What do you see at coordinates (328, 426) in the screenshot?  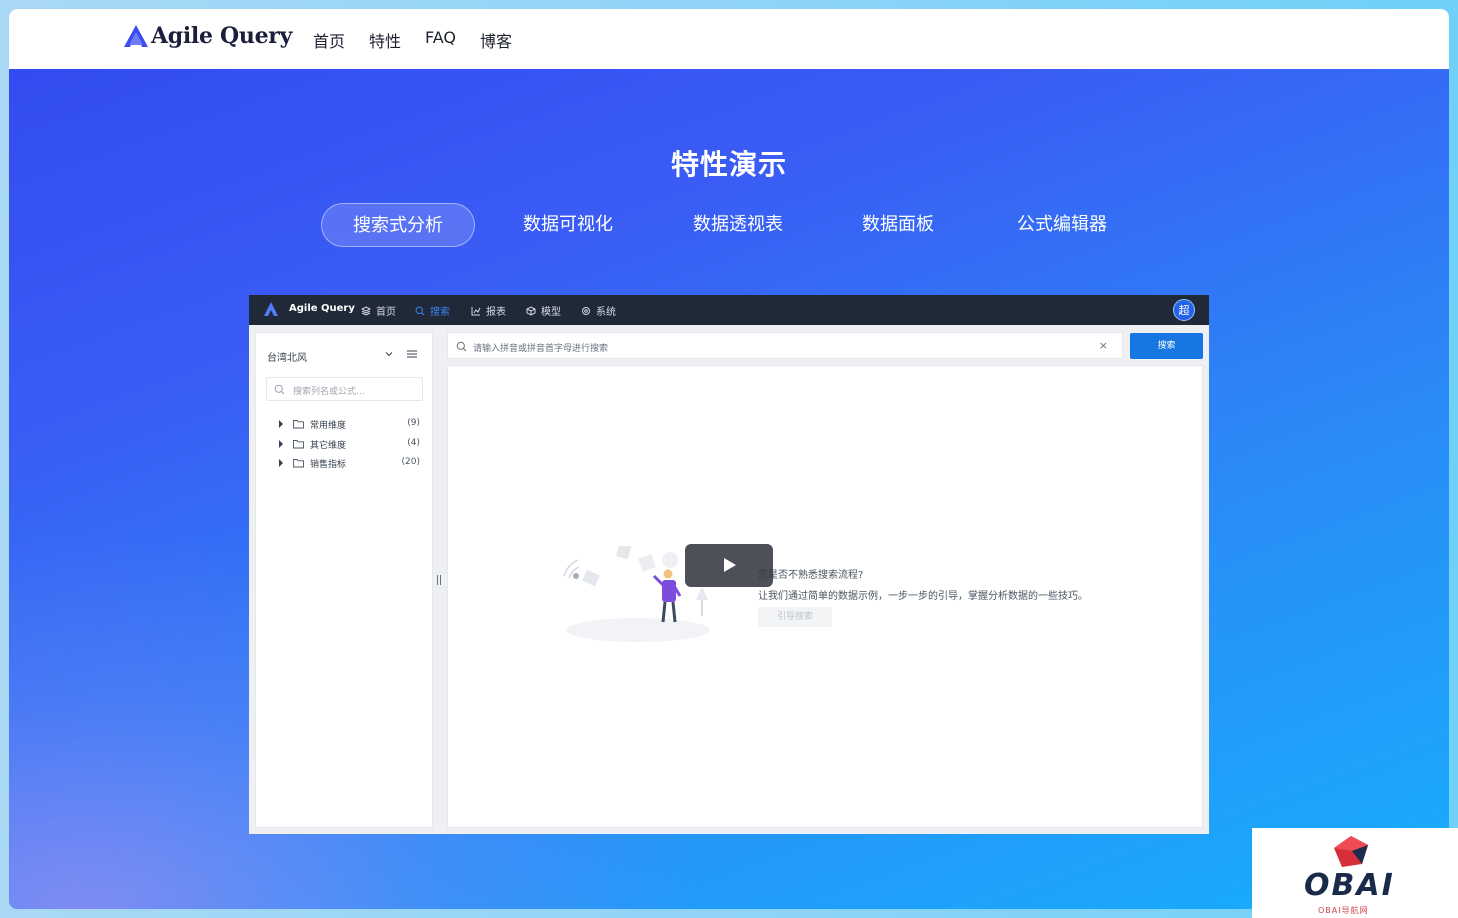 I see `tree-item-label: 常用维度` at bounding box center [328, 426].